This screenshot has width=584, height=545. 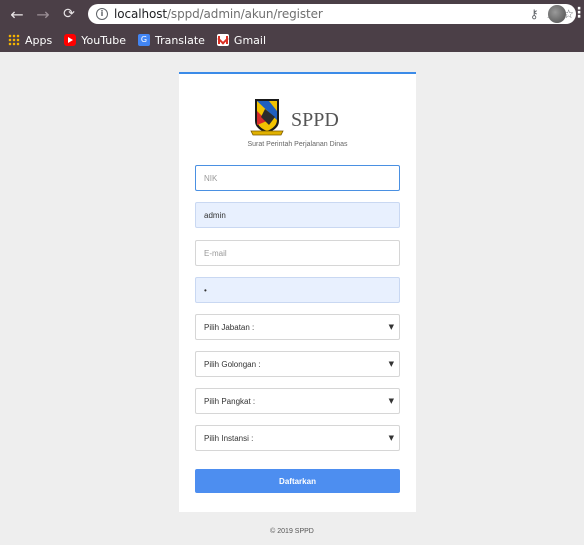 I want to click on bookmark-youtube: YouTube, so click(x=95, y=40).